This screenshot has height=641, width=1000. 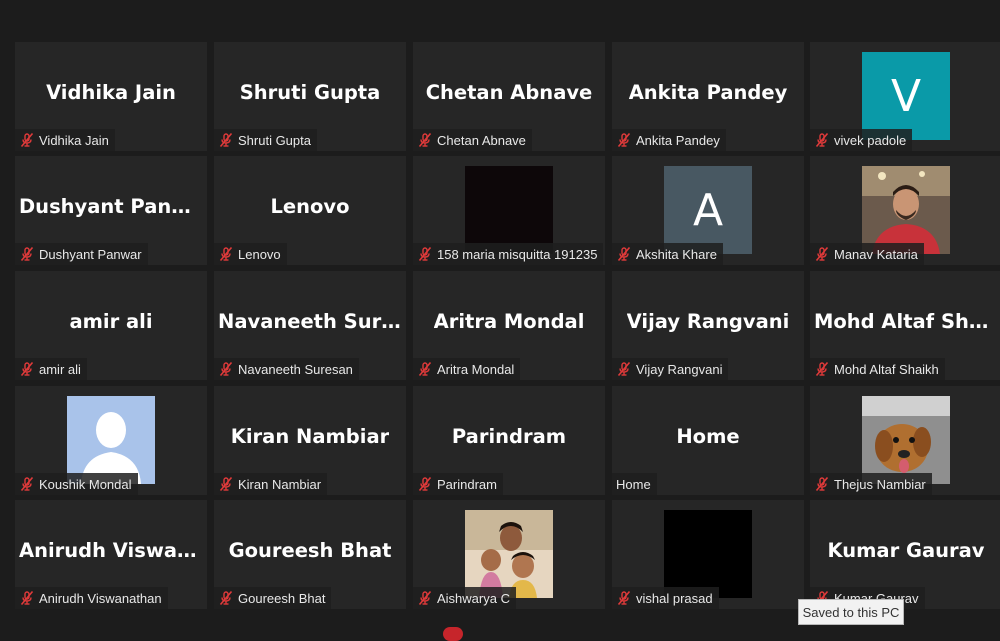 I want to click on participant-name-label: Vijay Rangvani, so click(x=670, y=369).